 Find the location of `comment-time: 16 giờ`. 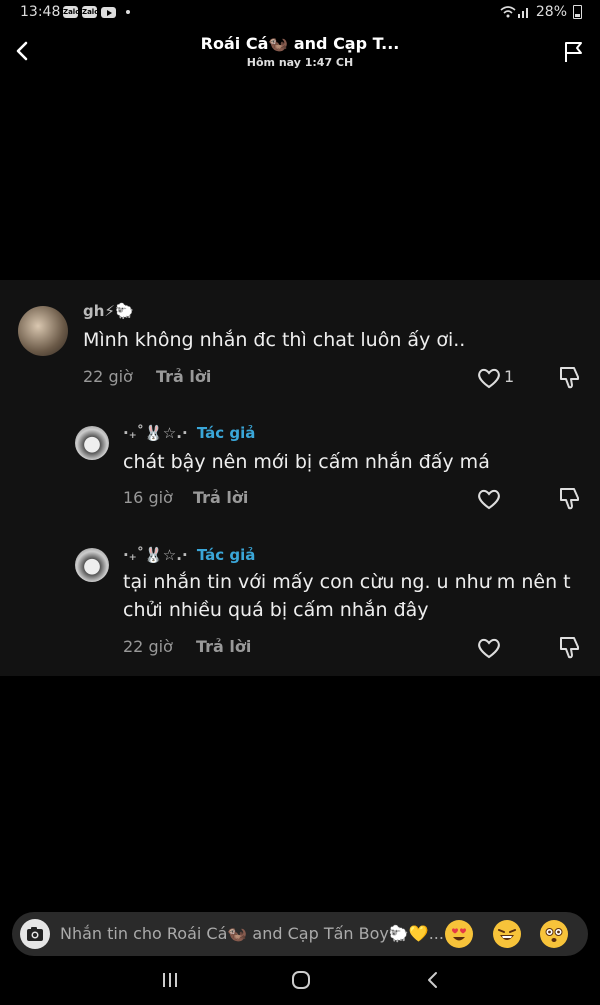

comment-time: 16 giờ is located at coordinates (148, 497).